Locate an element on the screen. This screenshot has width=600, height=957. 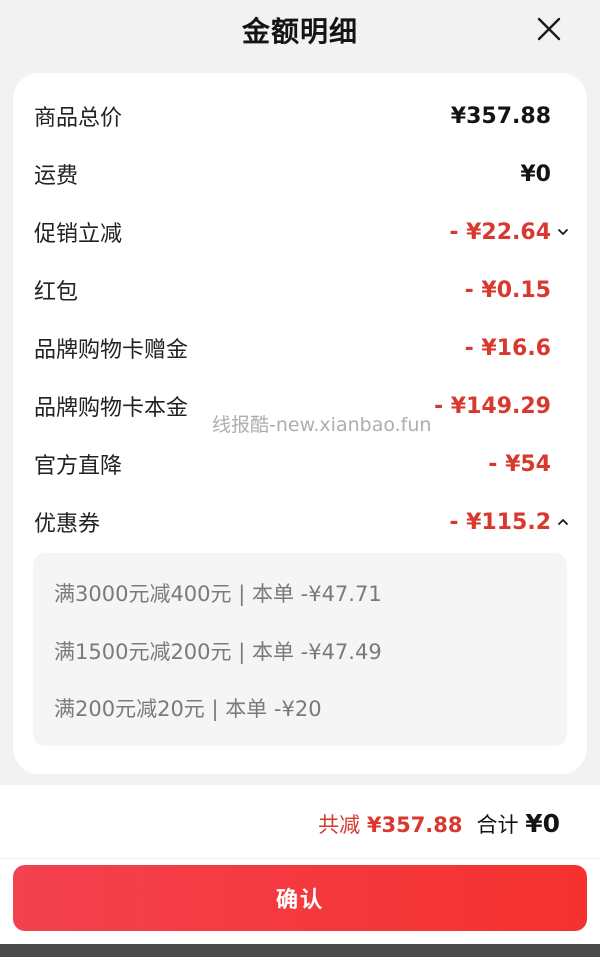
total-reduction: 共减 ¥357.88 is located at coordinates (390, 824).